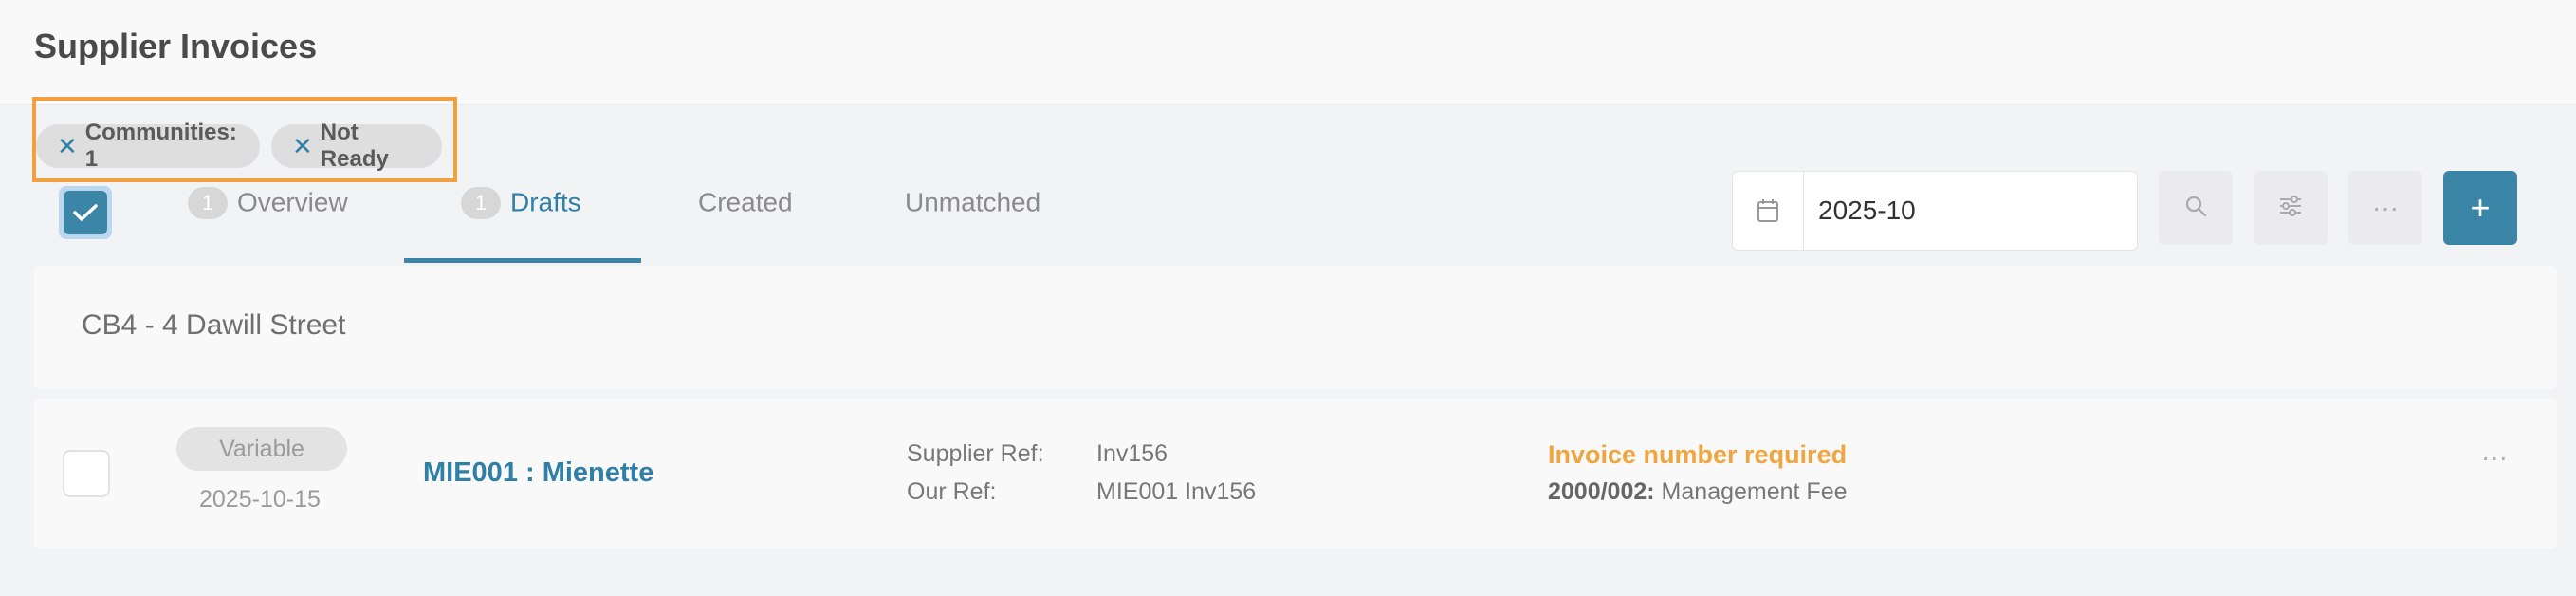 This screenshot has height=596, width=2576. Describe the element at coordinates (952, 491) in the screenshot. I see `our-ref-label: Our Ref:` at that location.